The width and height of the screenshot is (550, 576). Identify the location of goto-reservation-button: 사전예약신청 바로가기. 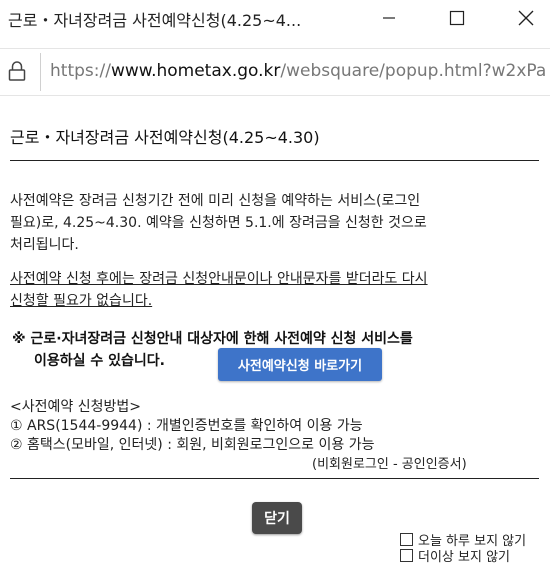
(300, 364).